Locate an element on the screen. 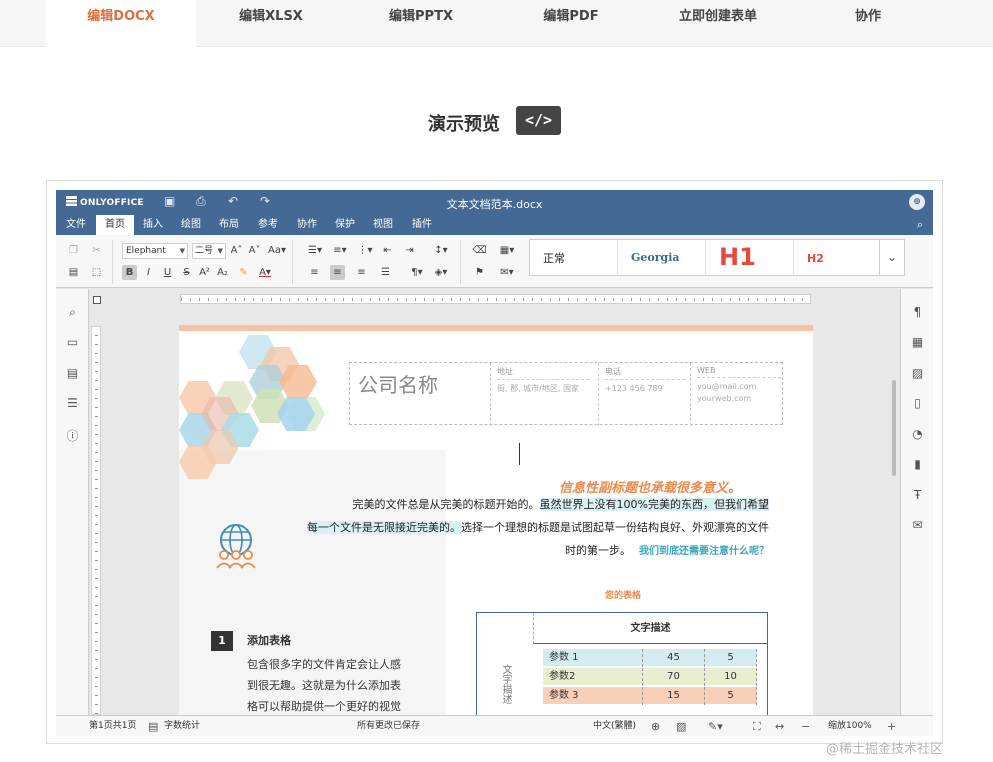 Image resolution: width=993 pixels, height=762 pixels. menu-insert: 插入 is located at coordinates (153, 225).